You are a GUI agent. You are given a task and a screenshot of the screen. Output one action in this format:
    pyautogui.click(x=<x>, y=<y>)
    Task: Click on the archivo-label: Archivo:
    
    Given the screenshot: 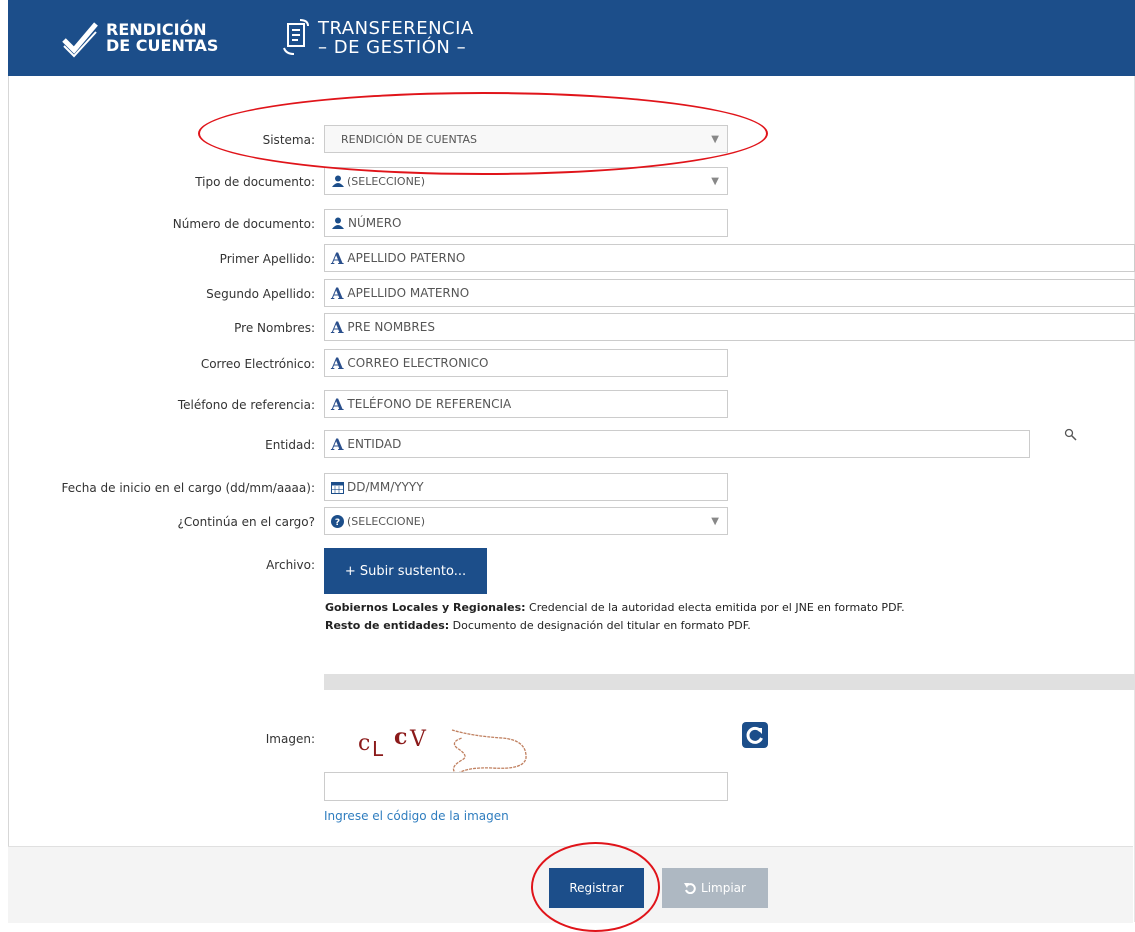 What is the action you would take?
    pyautogui.click(x=290, y=565)
    